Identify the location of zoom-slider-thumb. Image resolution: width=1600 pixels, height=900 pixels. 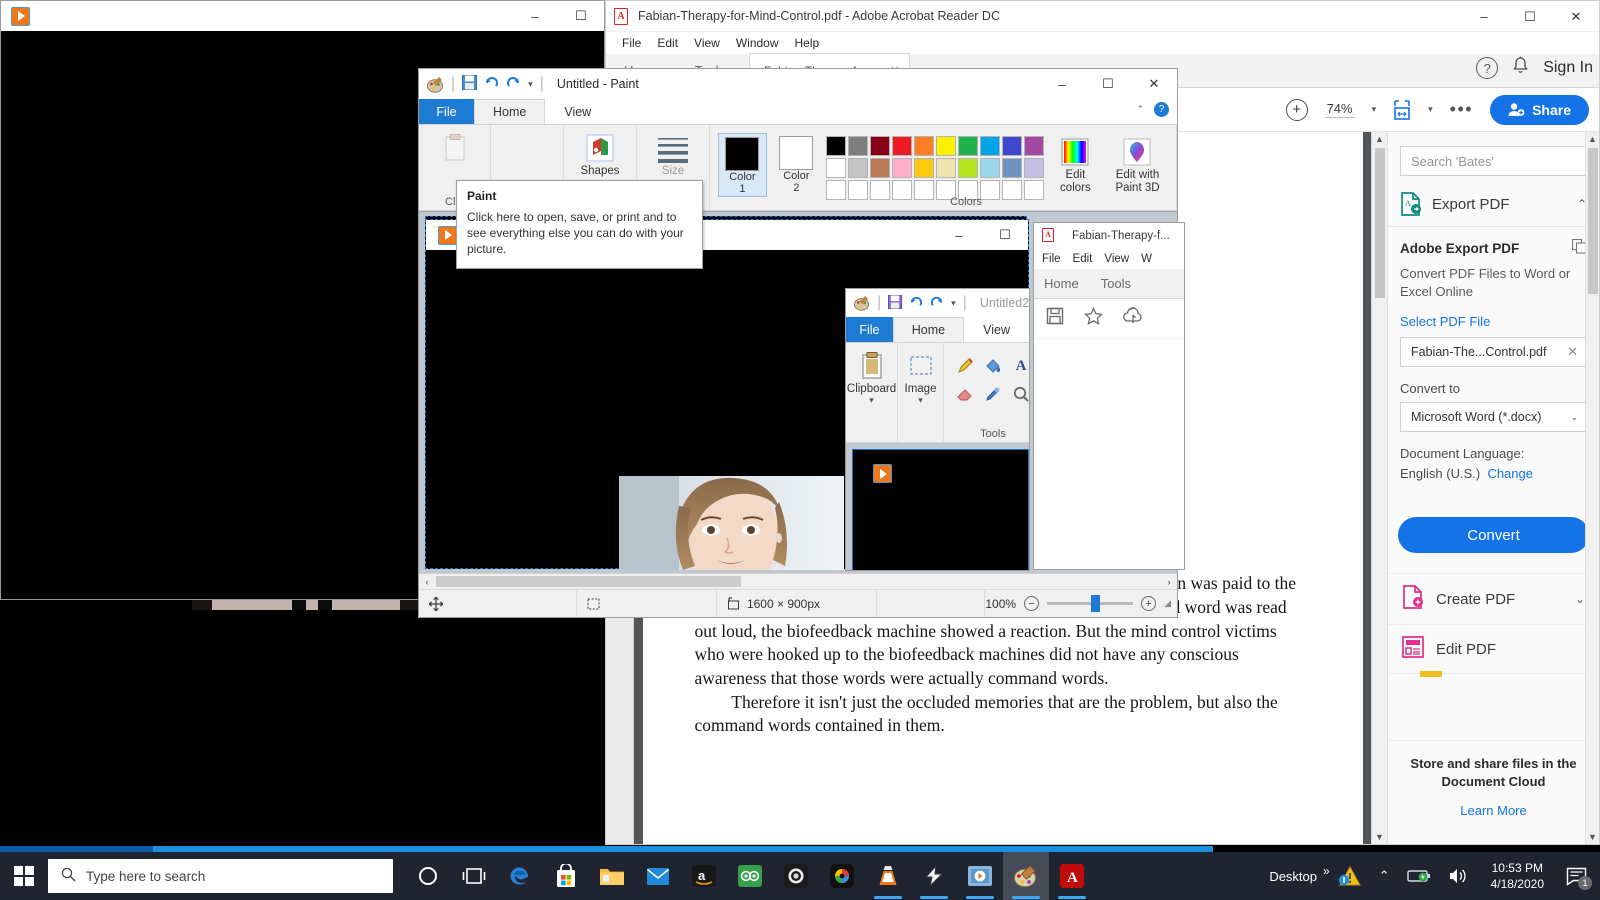
(1096, 603).